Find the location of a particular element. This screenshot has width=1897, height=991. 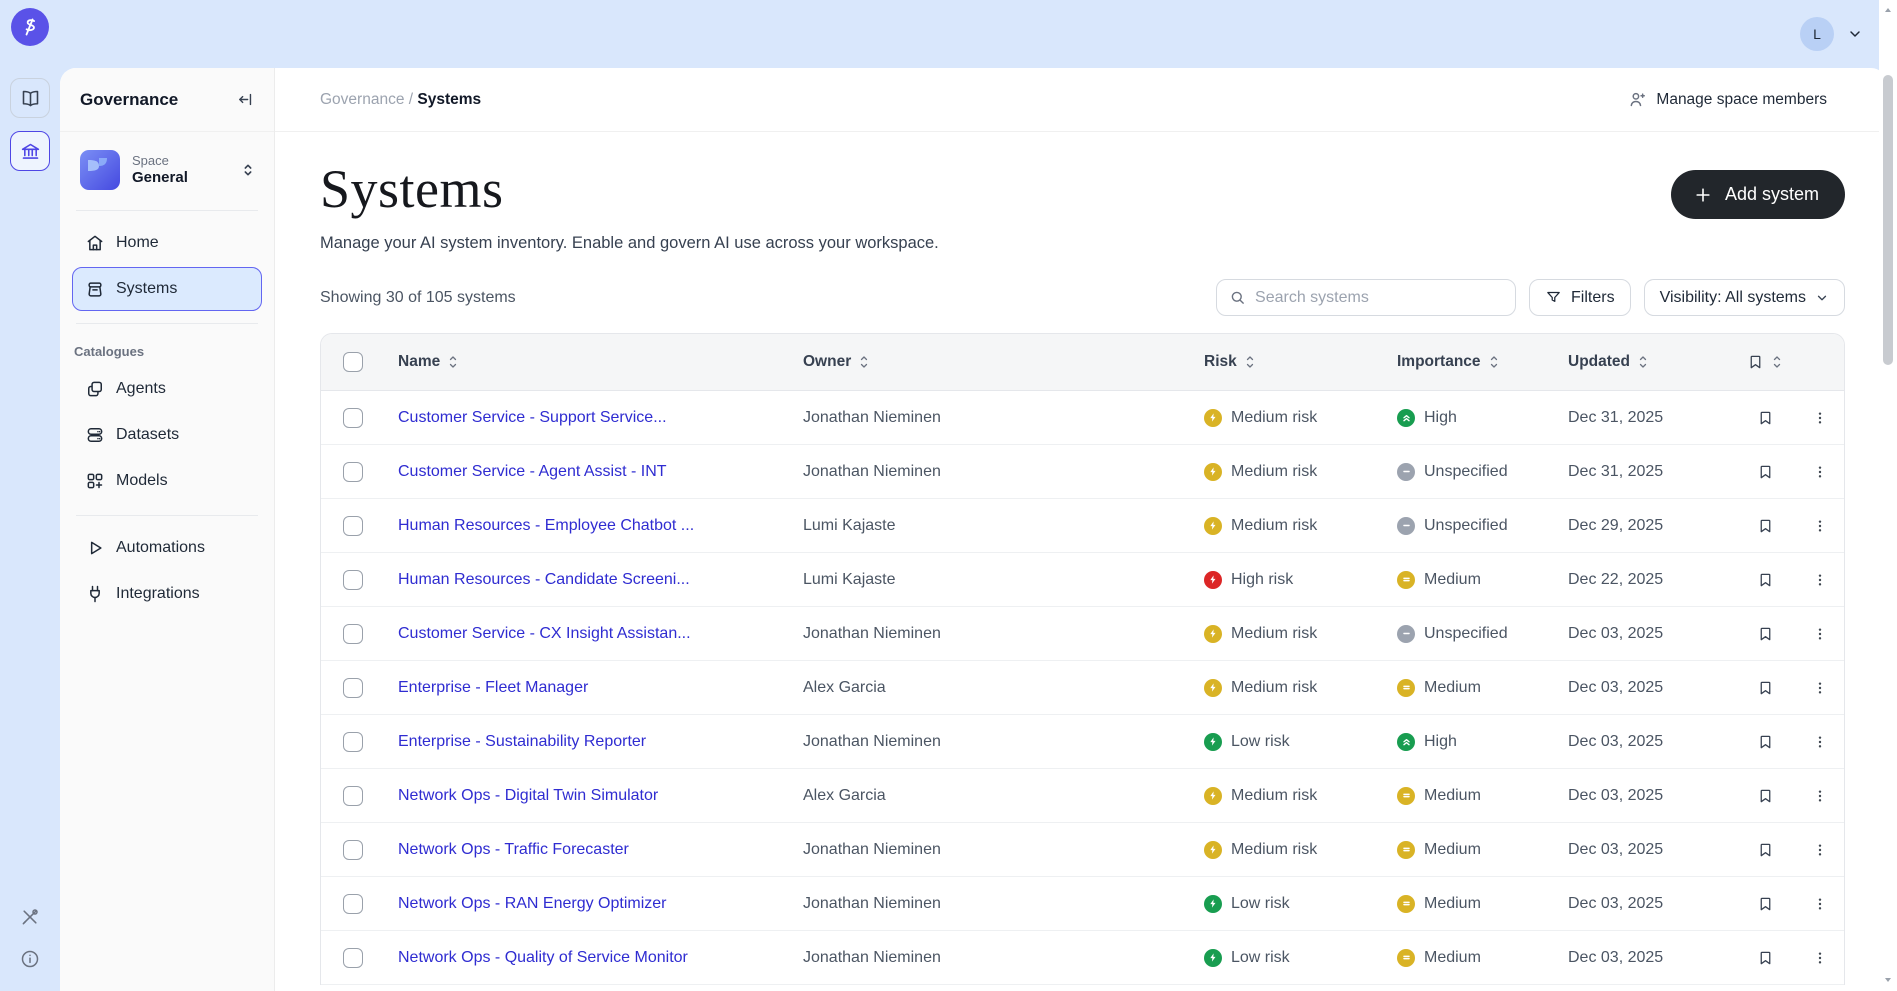

docs-button is located at coordinates (30, 98).